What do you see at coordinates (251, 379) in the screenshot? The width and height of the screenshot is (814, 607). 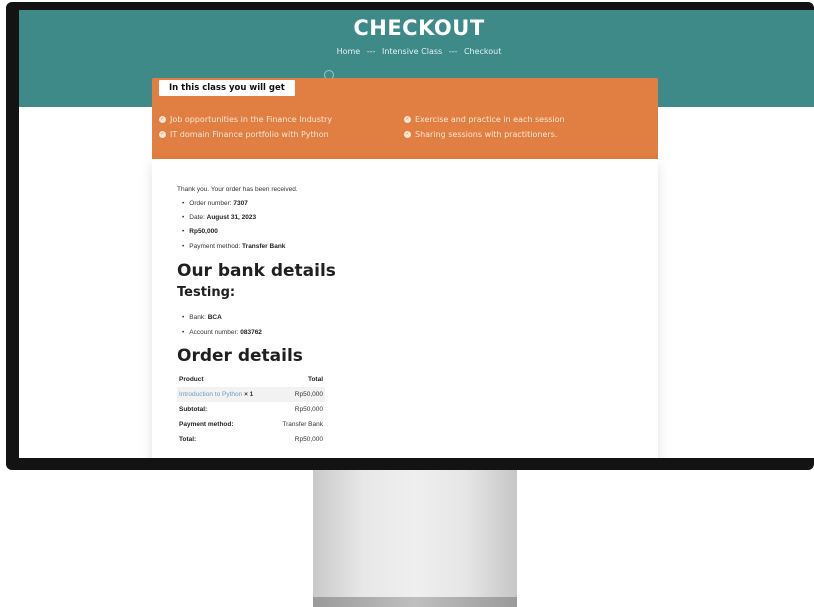 I see `table-header-row: Product Total` at bounding box center [251, 379].